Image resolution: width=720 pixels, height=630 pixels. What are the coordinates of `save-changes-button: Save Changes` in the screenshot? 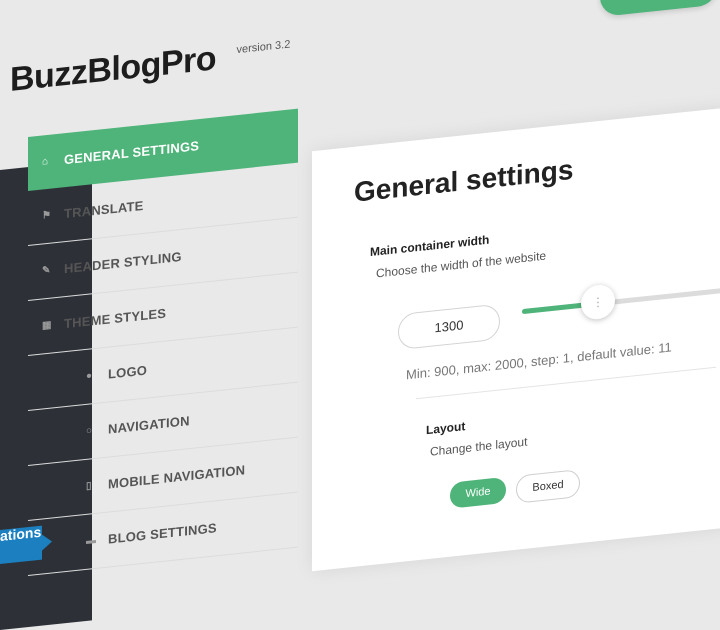 It's located at (659, 8).